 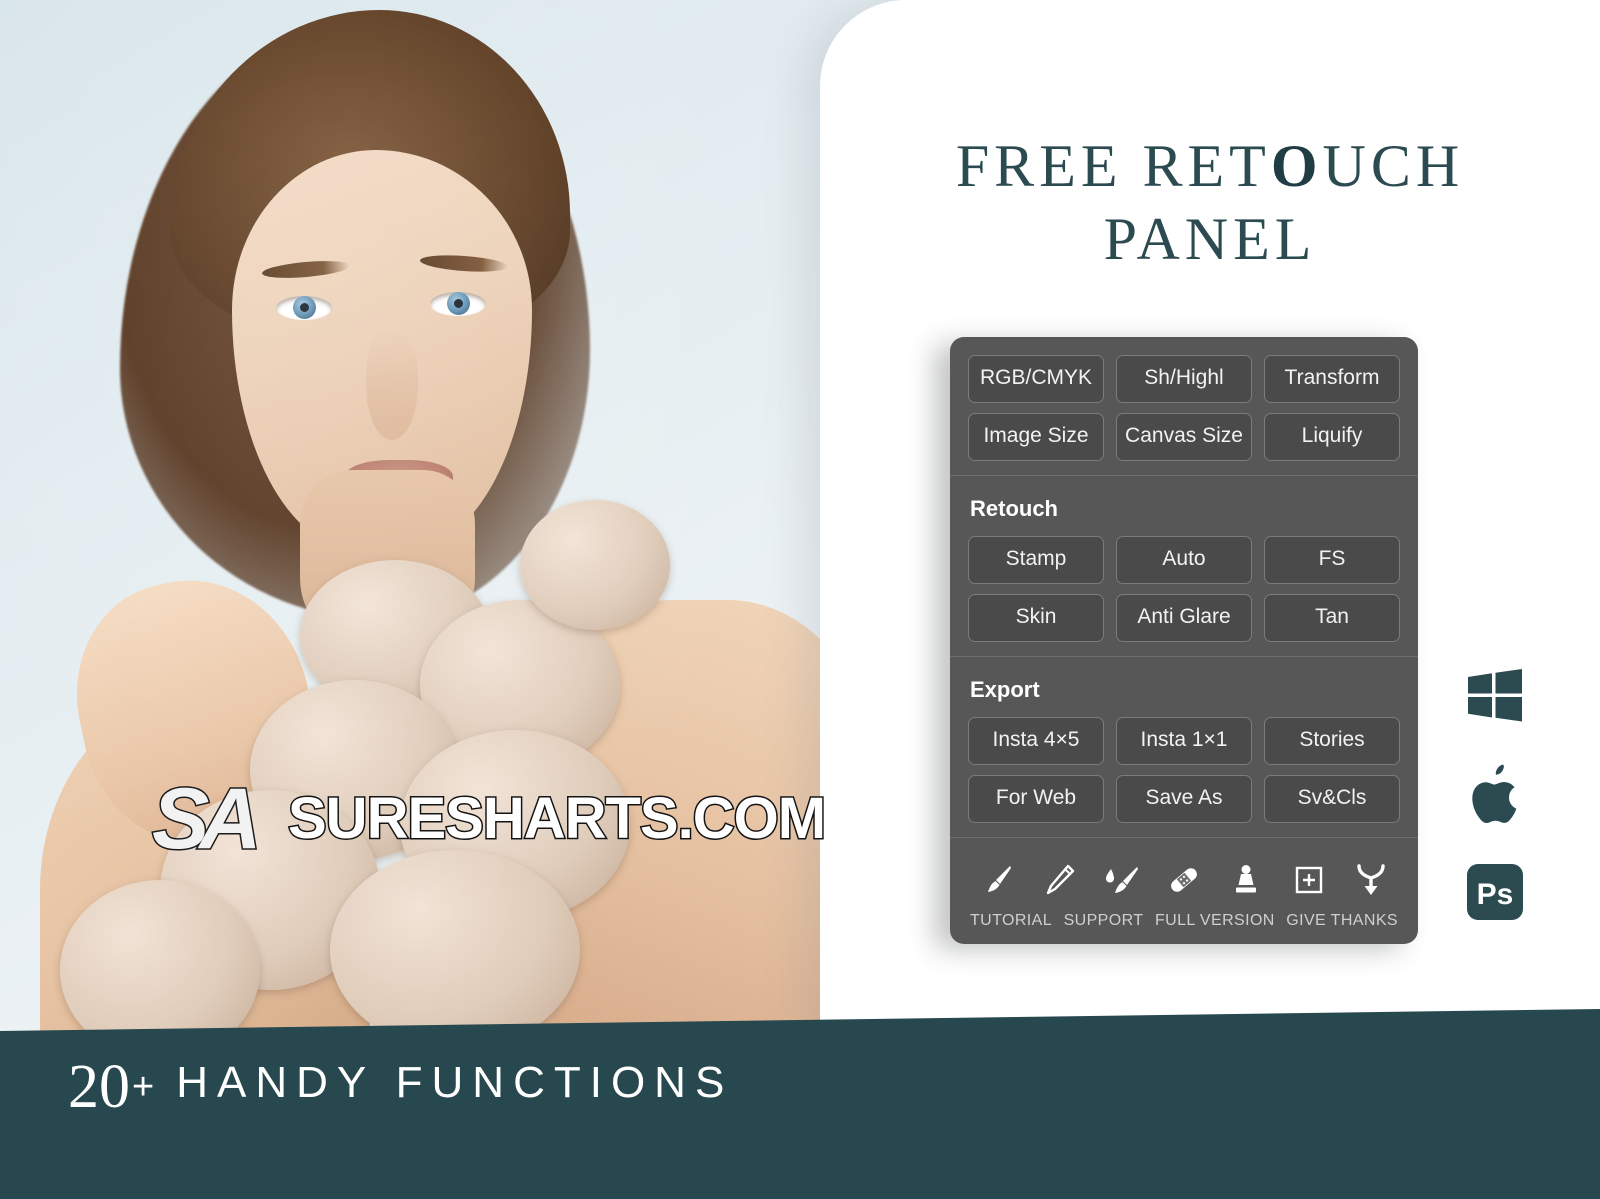 What do you see at coordinates (1332, 799) in the screenshot?
I see `button-save-close: Sv&Cls` at bounding box center [1332, 799].